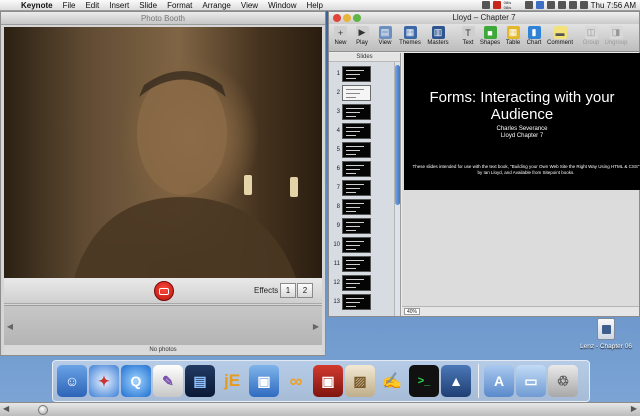 This screenshot has height=416, width=640. What do you see at coordinates (328, 381) in the screenshot?
I see `photo-booth-icon: ▣` at bounding box center [328, 381].